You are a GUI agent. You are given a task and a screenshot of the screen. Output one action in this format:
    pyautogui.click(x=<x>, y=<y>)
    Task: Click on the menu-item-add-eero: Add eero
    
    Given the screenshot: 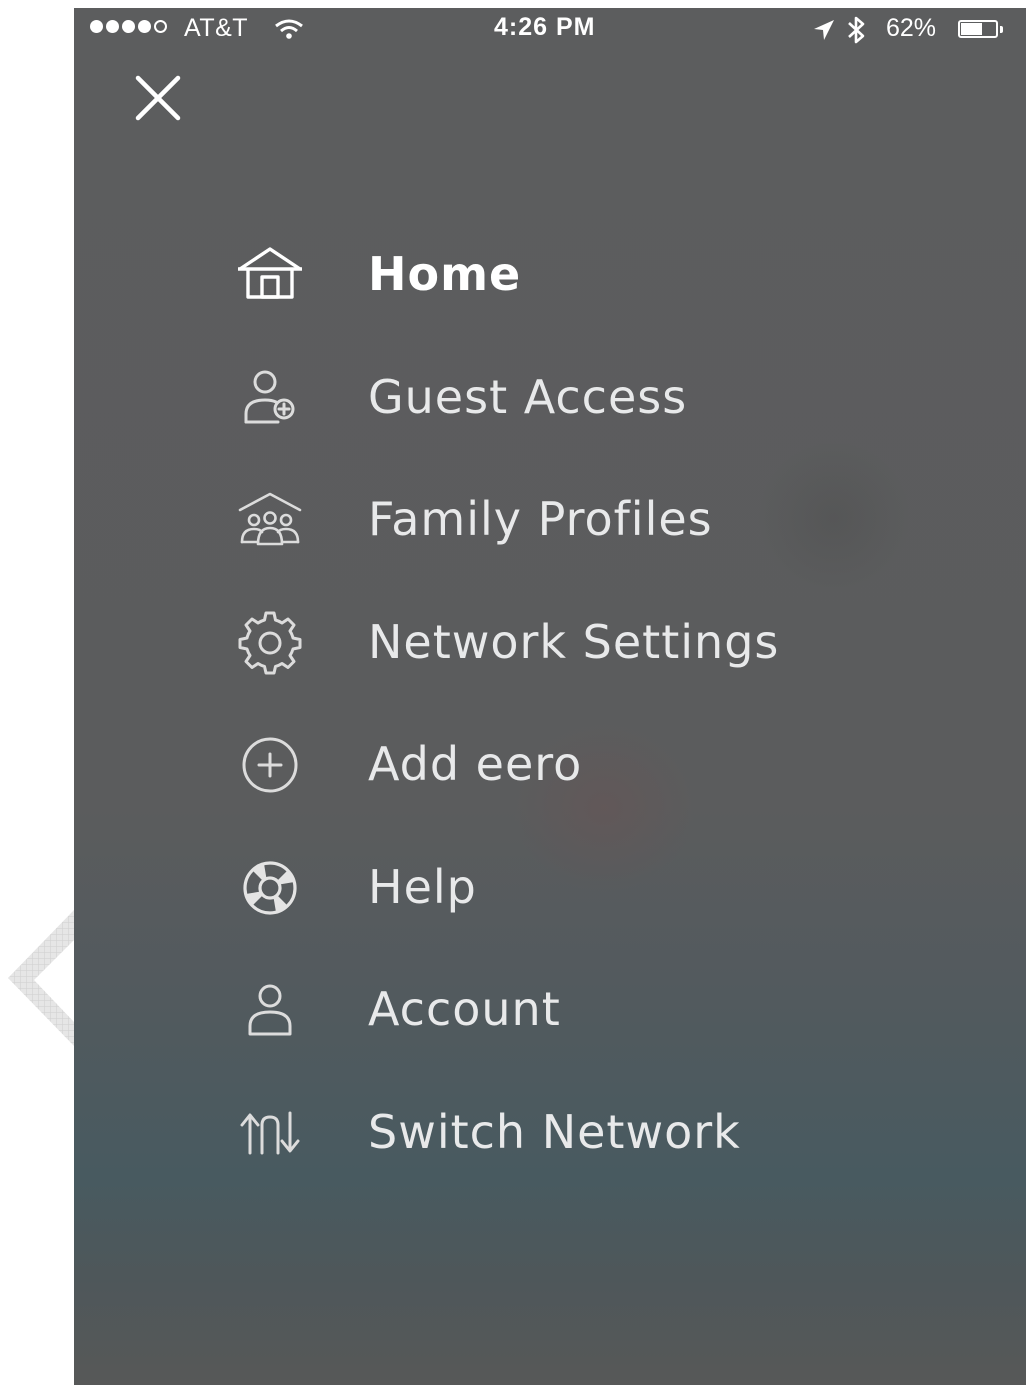 What is the action you would take?
    pyautogui.click(x=614, y=765)
    